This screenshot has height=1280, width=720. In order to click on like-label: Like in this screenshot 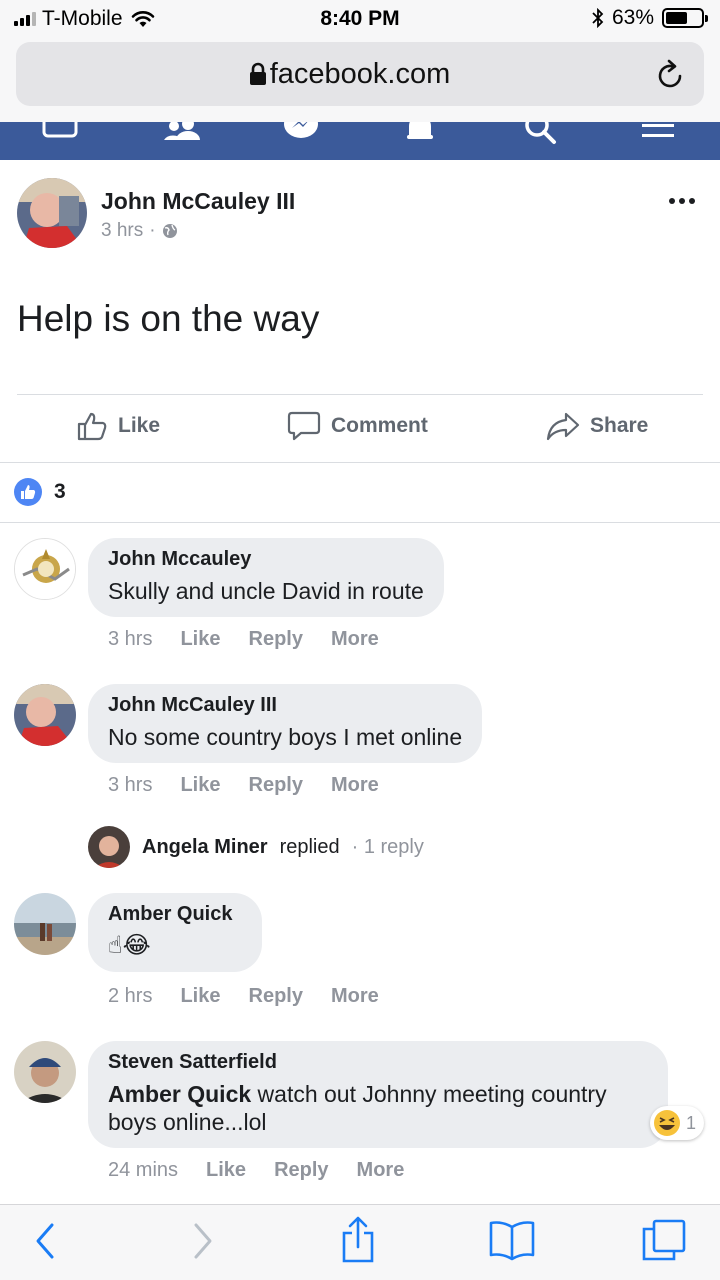, I will do `click(139, 425)`.